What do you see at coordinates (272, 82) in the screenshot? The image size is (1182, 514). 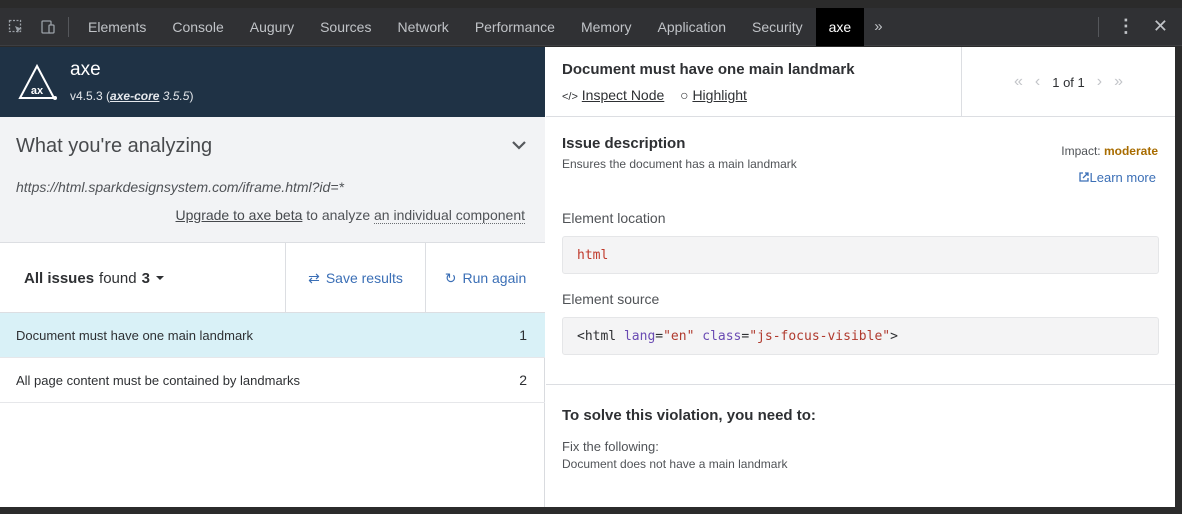 I see `axe-header: ax axe v4.5.3 (axe-core 3.5.5)` at bounding box center [272, 82].